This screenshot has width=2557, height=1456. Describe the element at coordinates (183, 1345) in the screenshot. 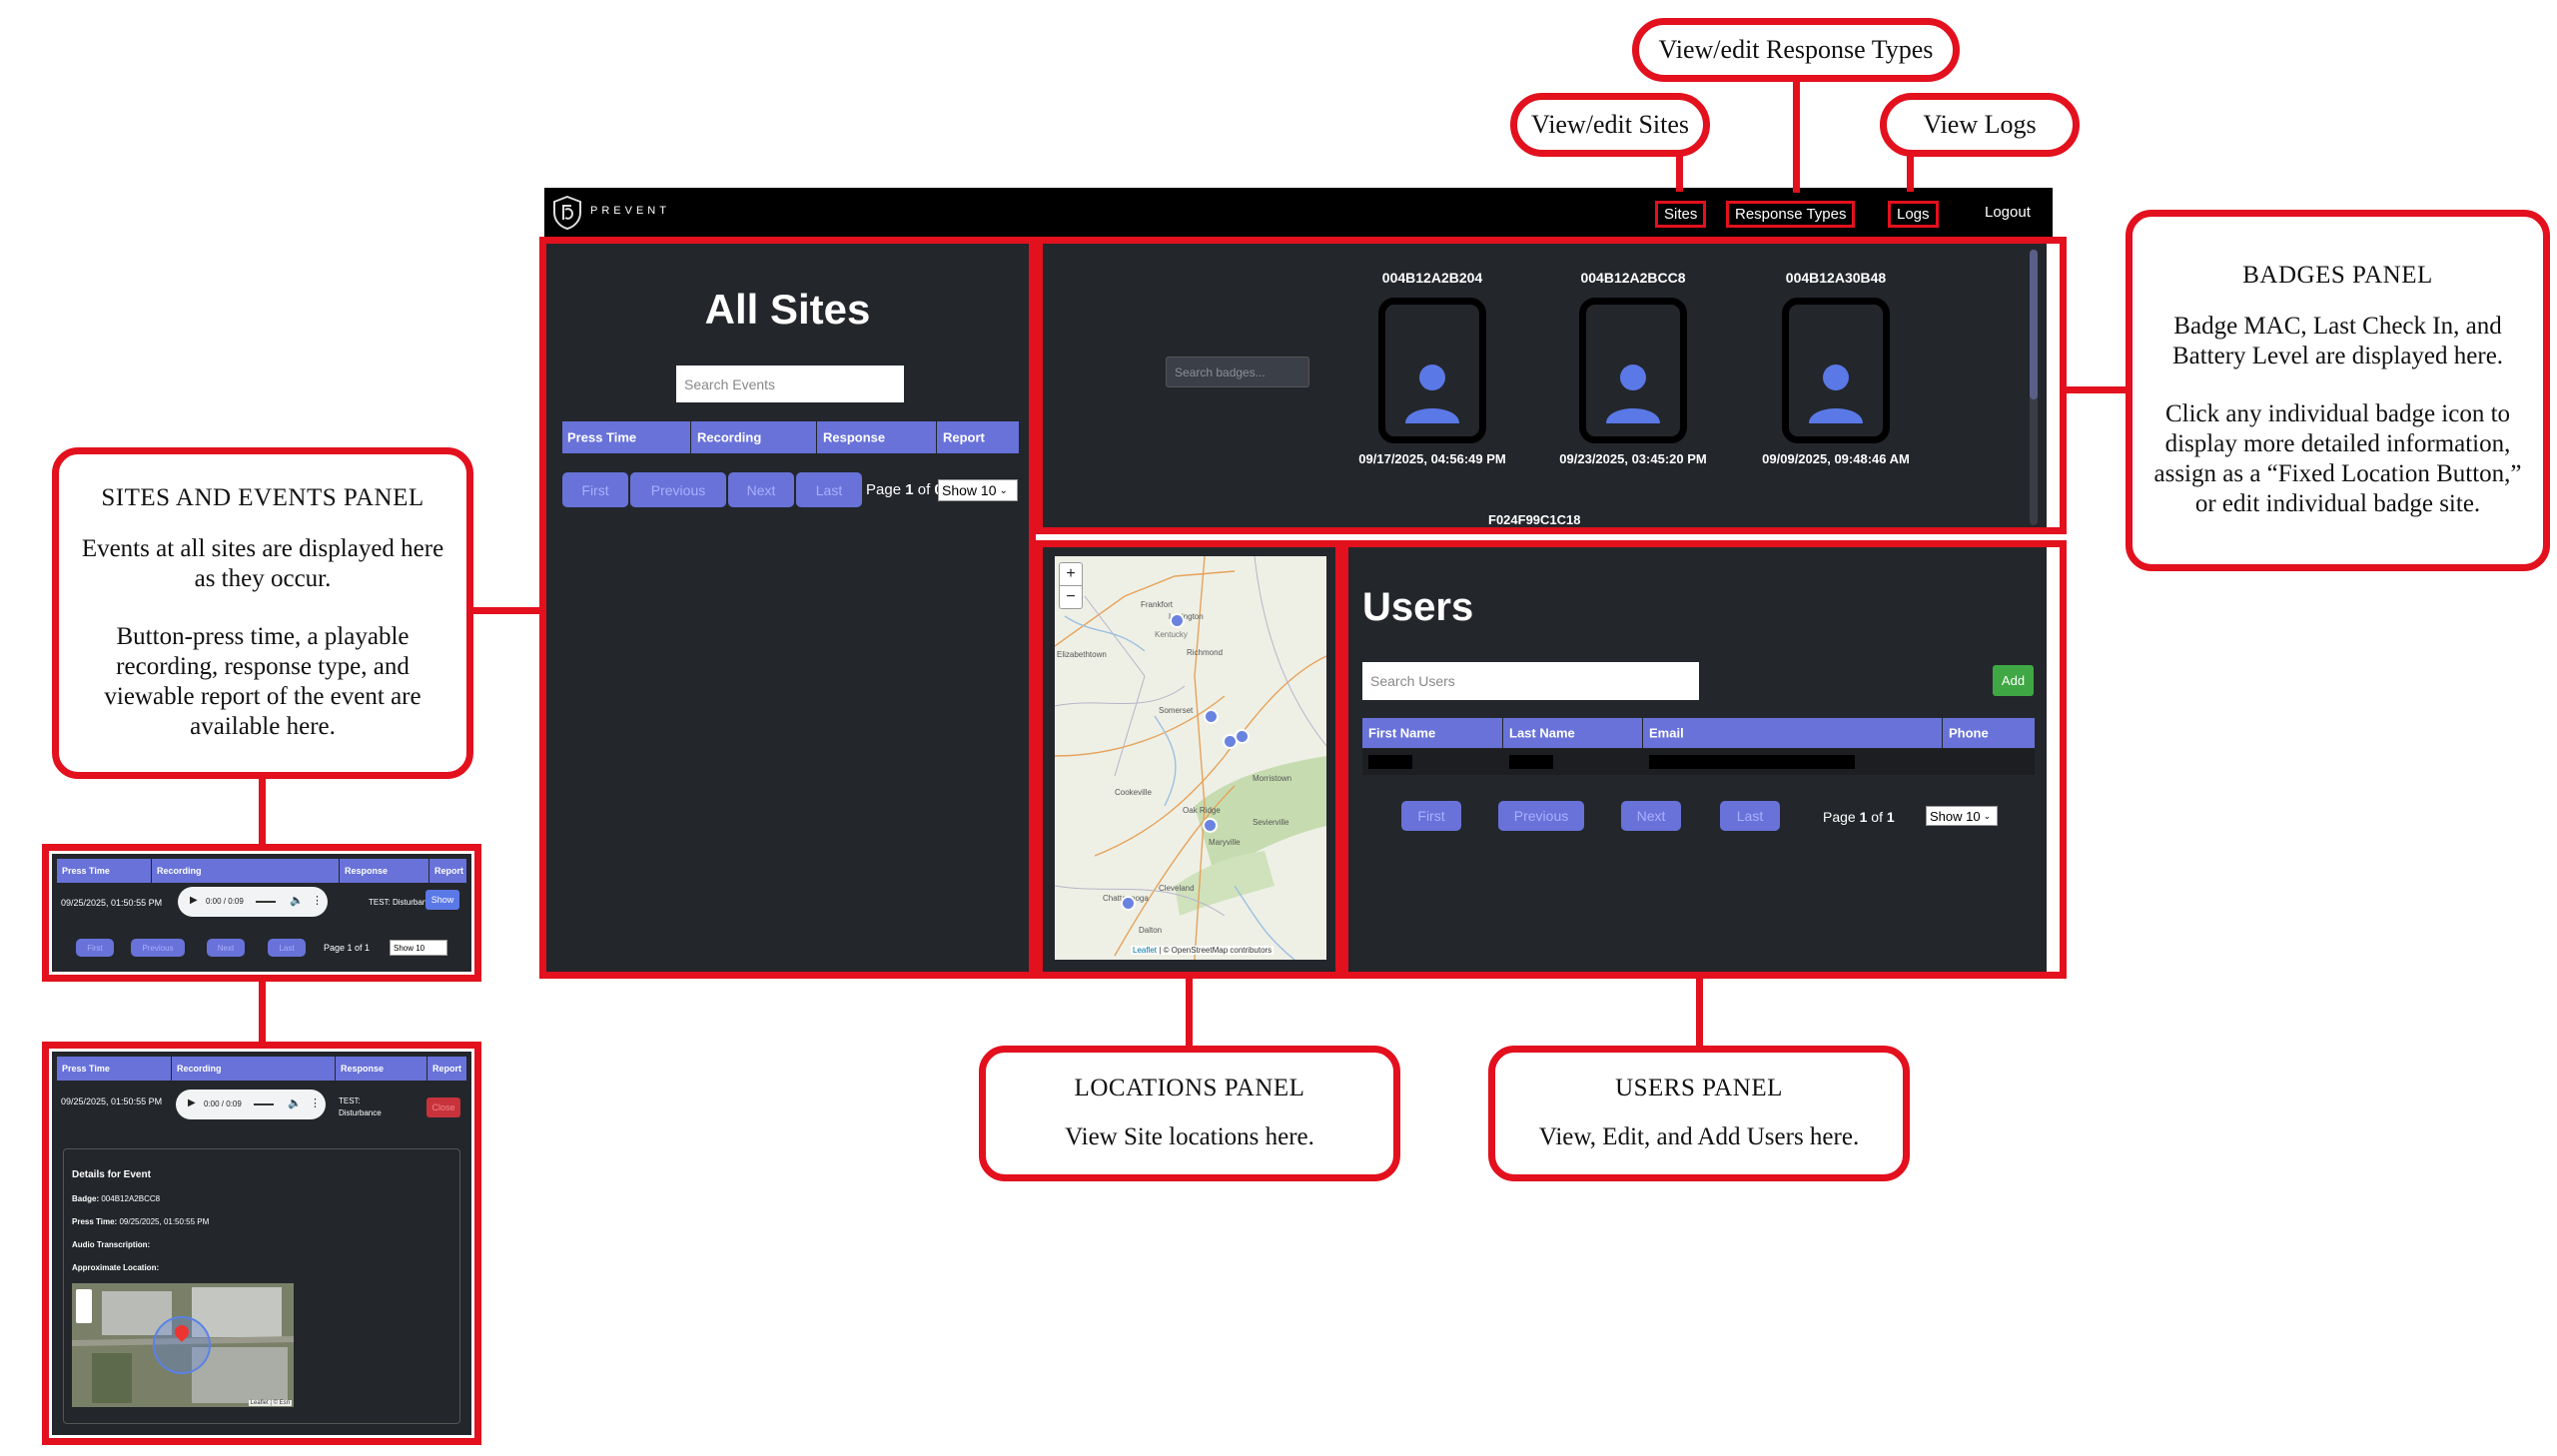

I see `approximate-location-map: Leaflet | © Esri` at that location.